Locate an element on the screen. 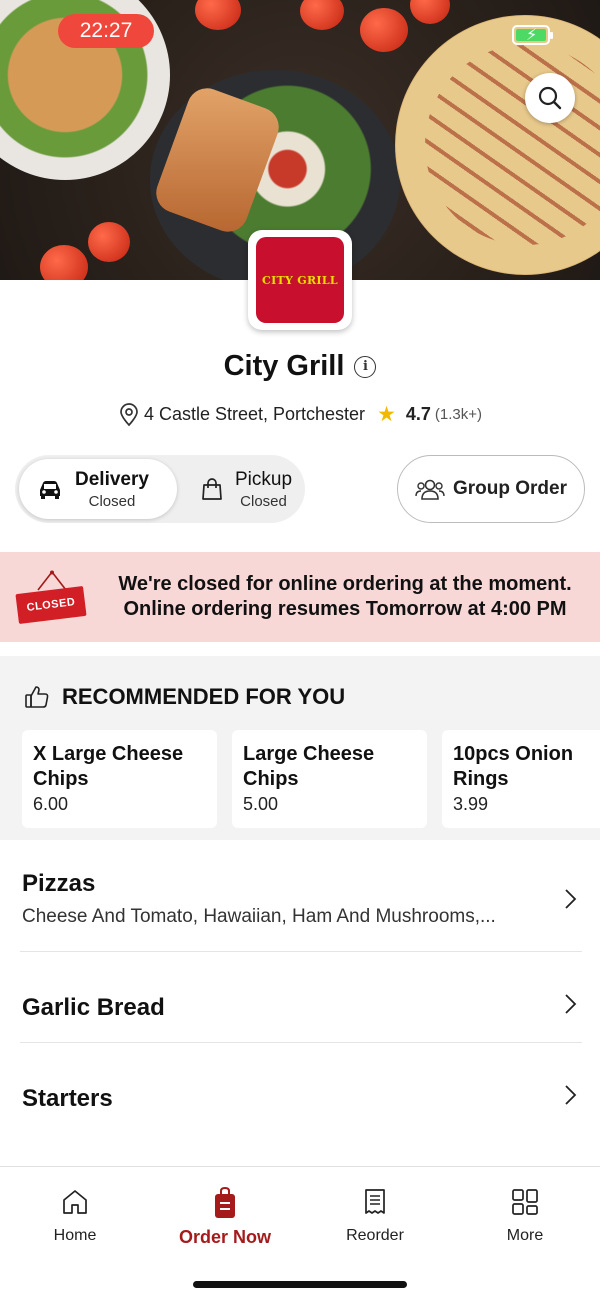 The height and width of the screenshot is (1298, 600). recommended-item-name: 10pcs Onion Rings is located at coordinates (526, 767).